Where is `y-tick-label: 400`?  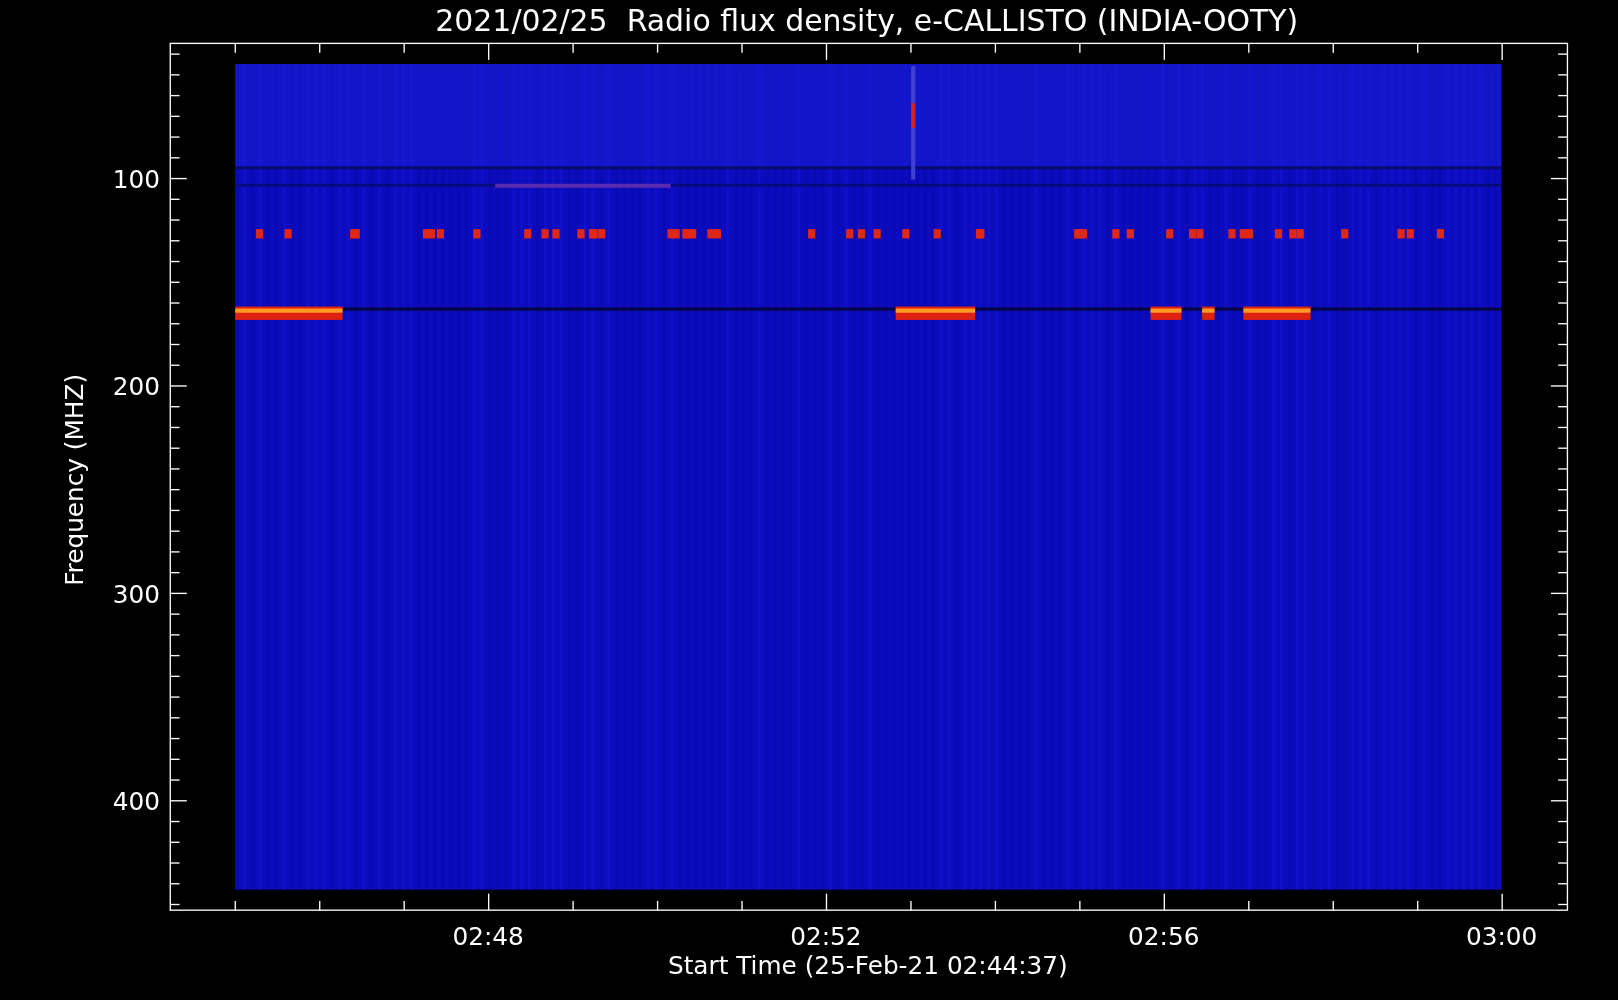
y-tick-label: 400 is located at coordinates (136, 802).